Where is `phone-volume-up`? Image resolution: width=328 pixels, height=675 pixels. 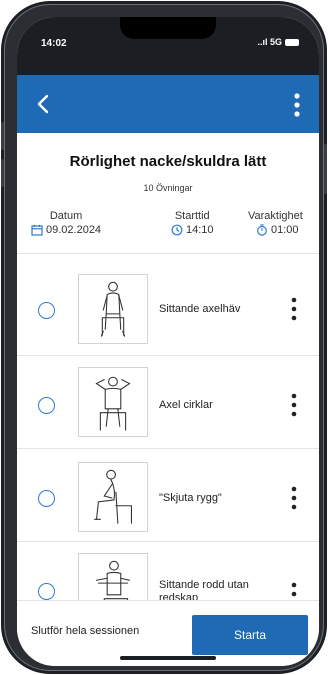 phone-volume-up is located at coordinates (2, 136).